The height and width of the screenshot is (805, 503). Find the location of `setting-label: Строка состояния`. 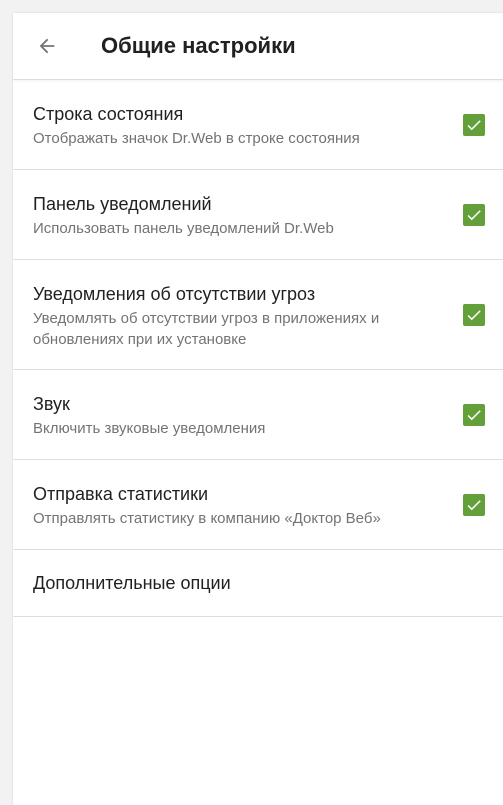

setting-label: Строка состояния is located at coordinates (108, 114).